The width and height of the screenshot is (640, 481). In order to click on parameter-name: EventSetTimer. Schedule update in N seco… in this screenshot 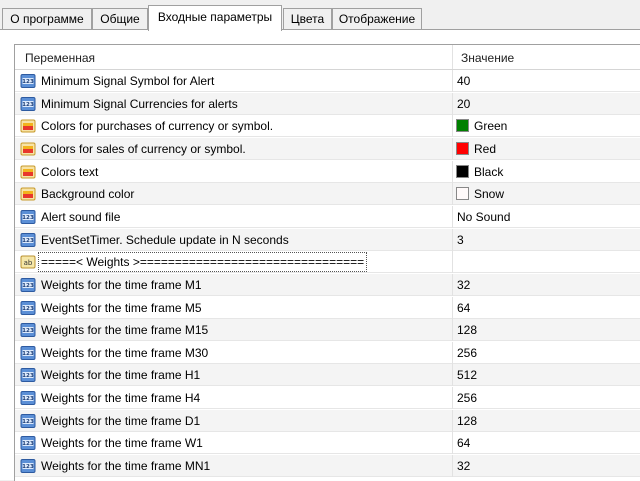, I will do `click(165, 239)`.